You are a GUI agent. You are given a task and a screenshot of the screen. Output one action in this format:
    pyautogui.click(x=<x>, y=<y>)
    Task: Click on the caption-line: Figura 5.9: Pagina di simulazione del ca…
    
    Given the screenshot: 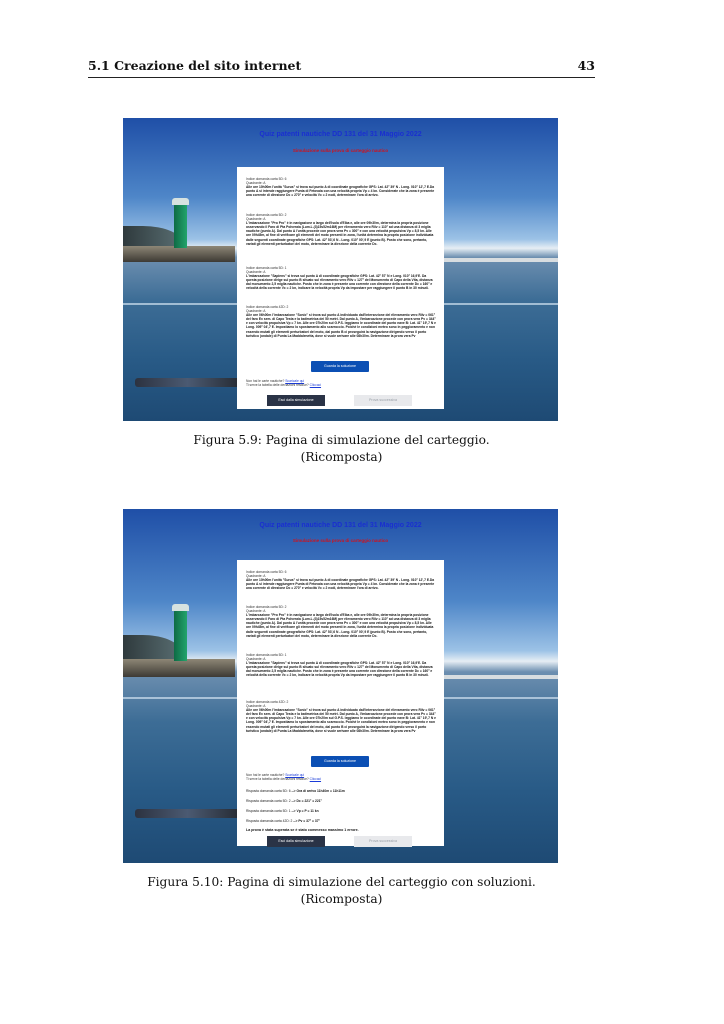 What is the action you would take?
    pyautogui.click(x=341, y=440)
    